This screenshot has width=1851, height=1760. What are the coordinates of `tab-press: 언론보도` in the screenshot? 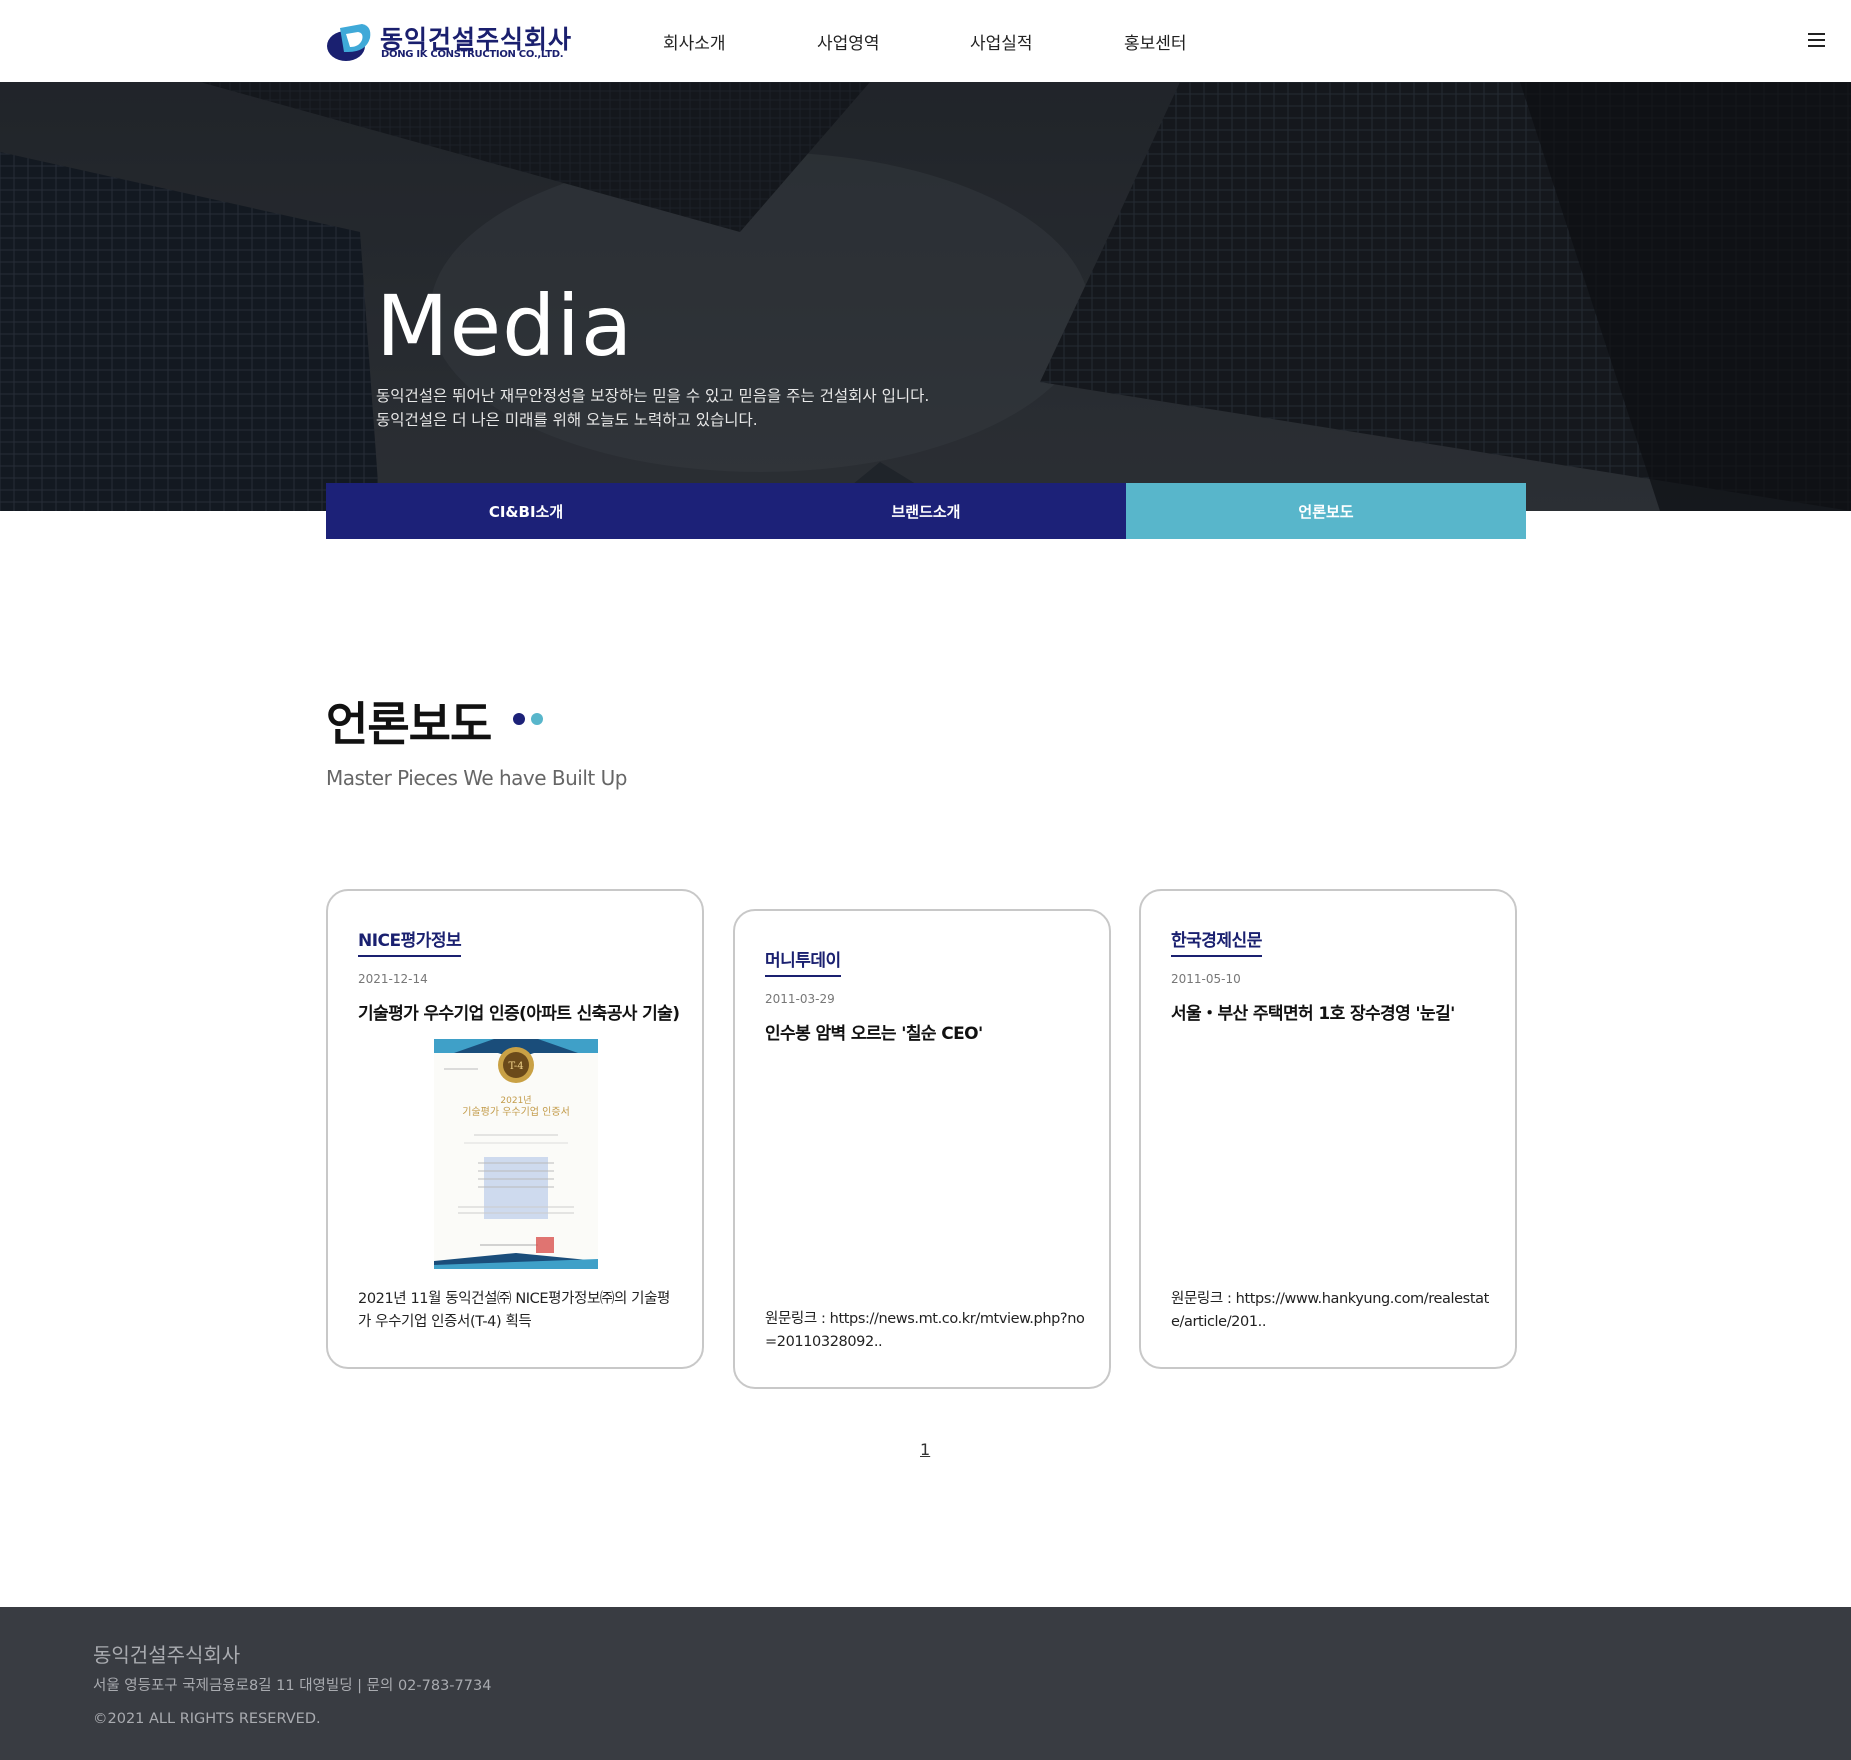 It's located at (1326, 511).